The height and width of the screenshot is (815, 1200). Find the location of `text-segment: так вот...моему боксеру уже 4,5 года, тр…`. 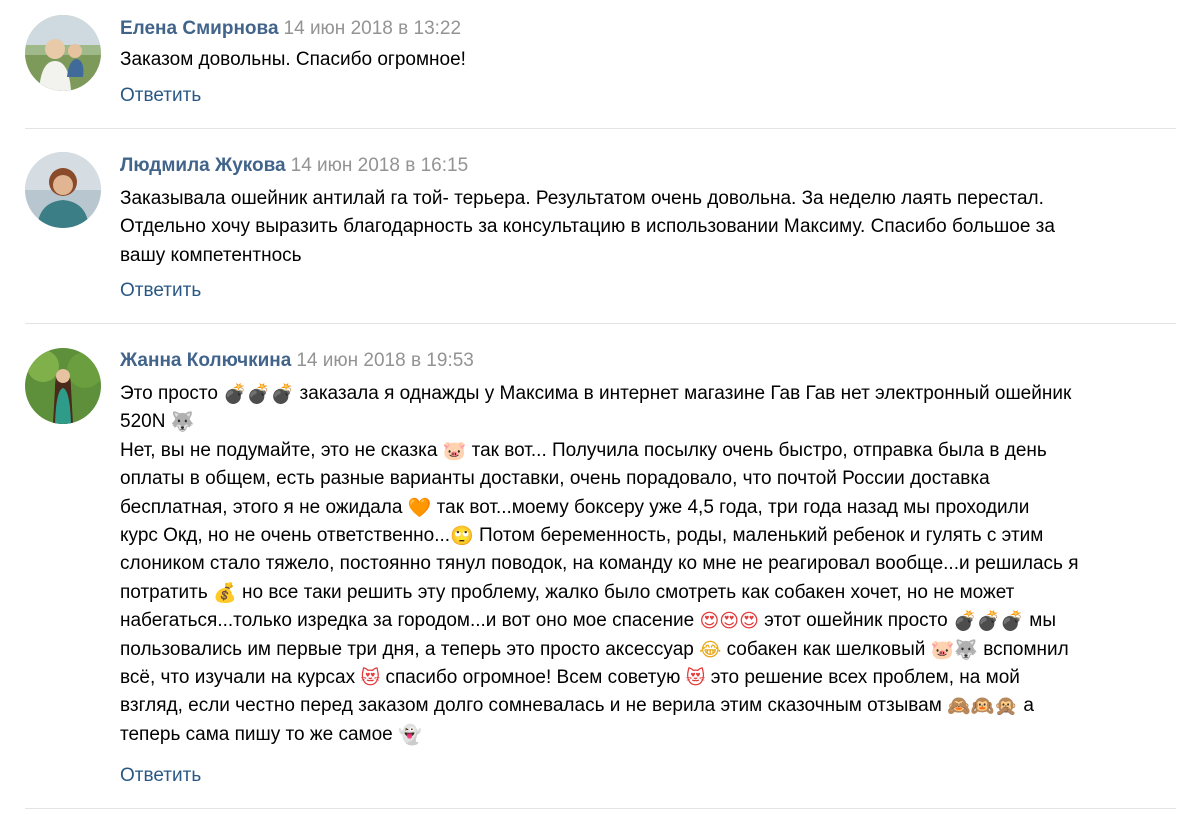

text-segment: так вот...моему боксеру уже 4,5 года, тр… is located at coordinates (730, 507).